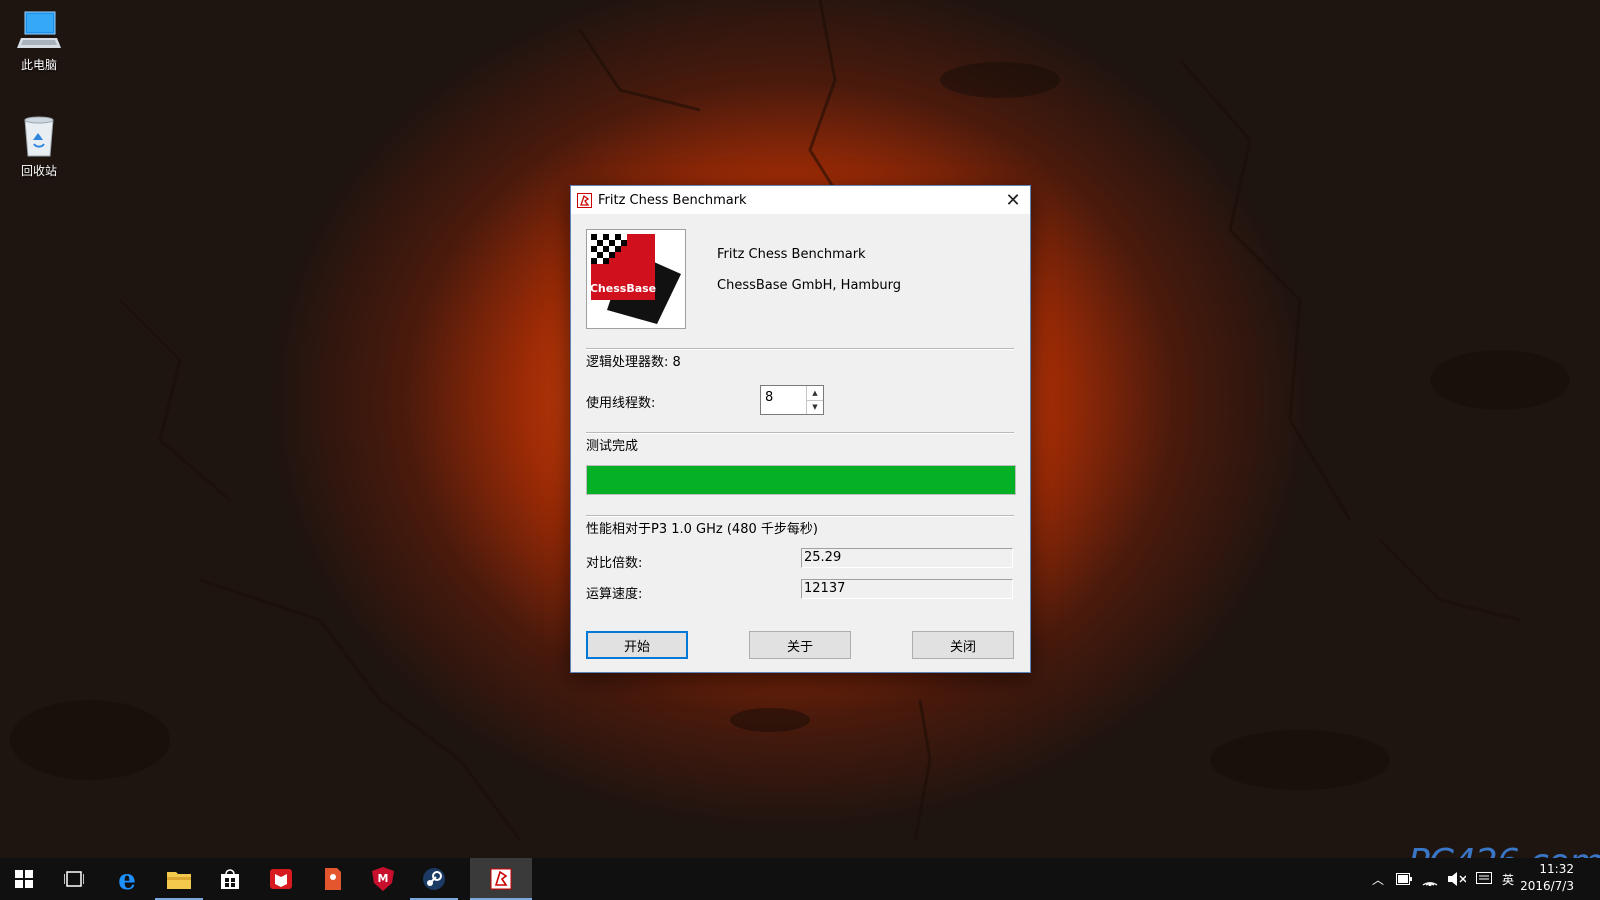 This screenshot has width=1600, height=900. What do you see at coordinates (702, 529) in the screenshot?
I see `performance-label: 性能相对于P3 1.0 GHz (480 千步每秒)` at bounding box center [702, 529].